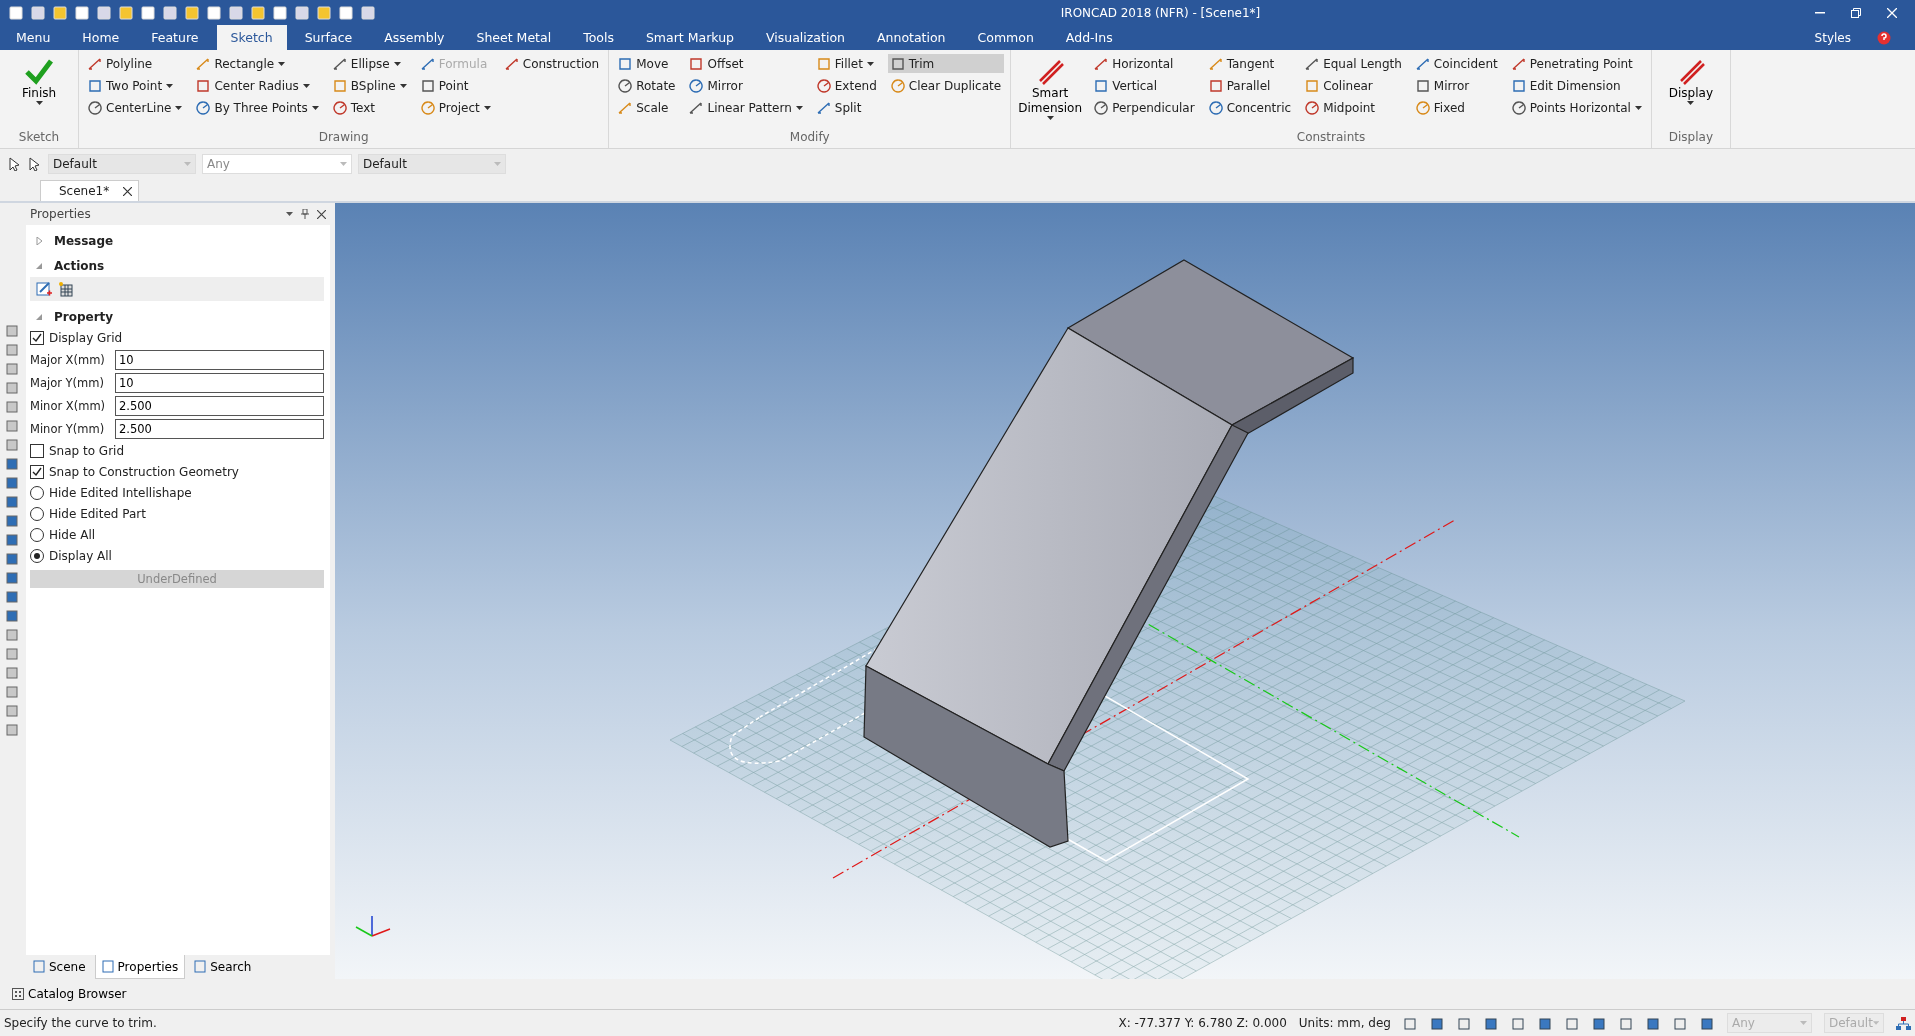 The image size is (1915, 1036). Describe the element at coordinates (122, 164) in the screenshot. I see `filter-dropdown: Default` at that location.